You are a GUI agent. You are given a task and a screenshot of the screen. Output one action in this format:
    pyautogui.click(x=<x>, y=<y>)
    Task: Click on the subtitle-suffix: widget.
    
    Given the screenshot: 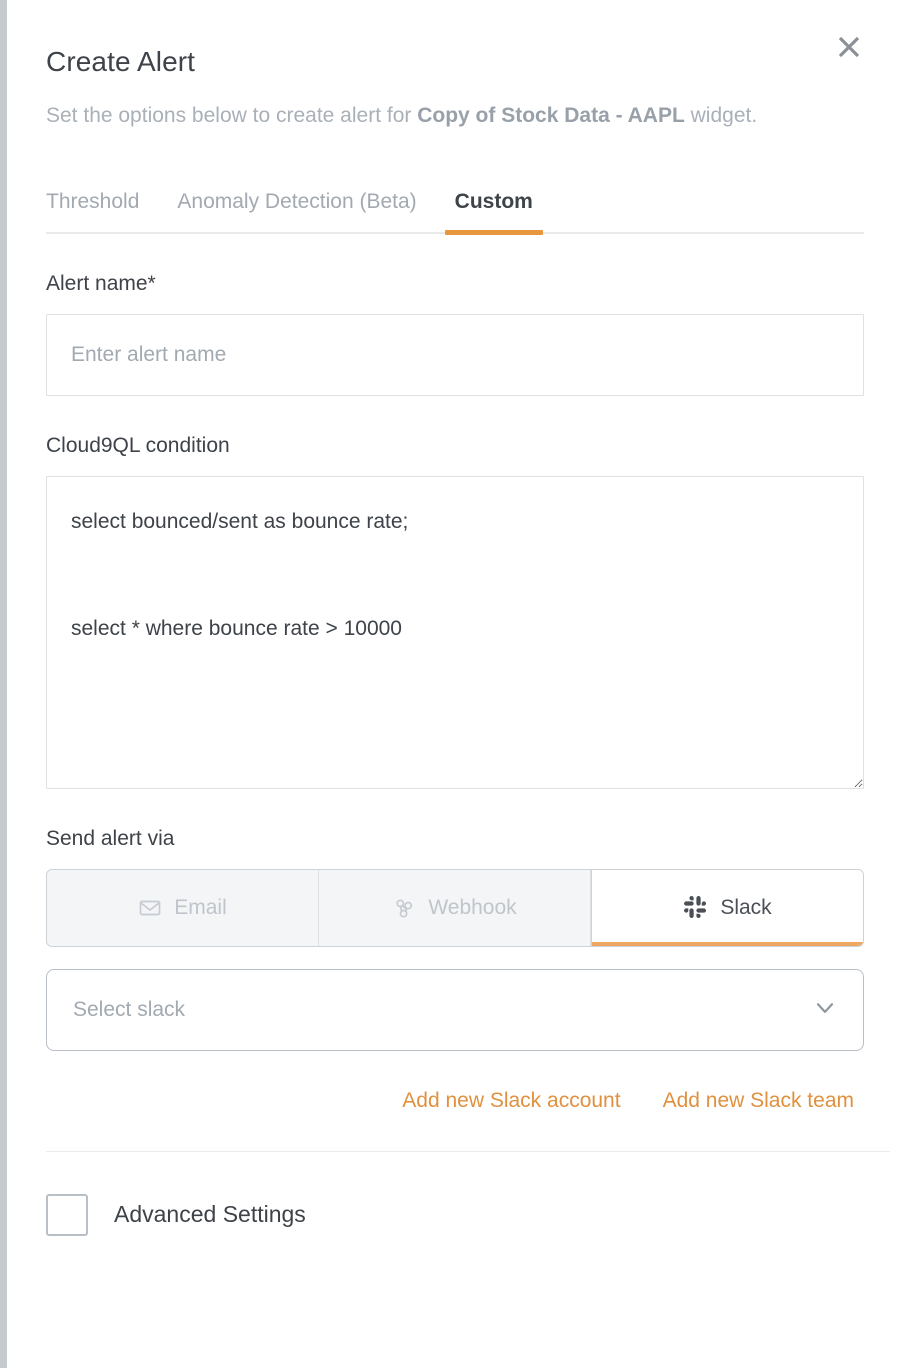 What is the action you would take?
    pyautogui.click(x=721, y=115)
    